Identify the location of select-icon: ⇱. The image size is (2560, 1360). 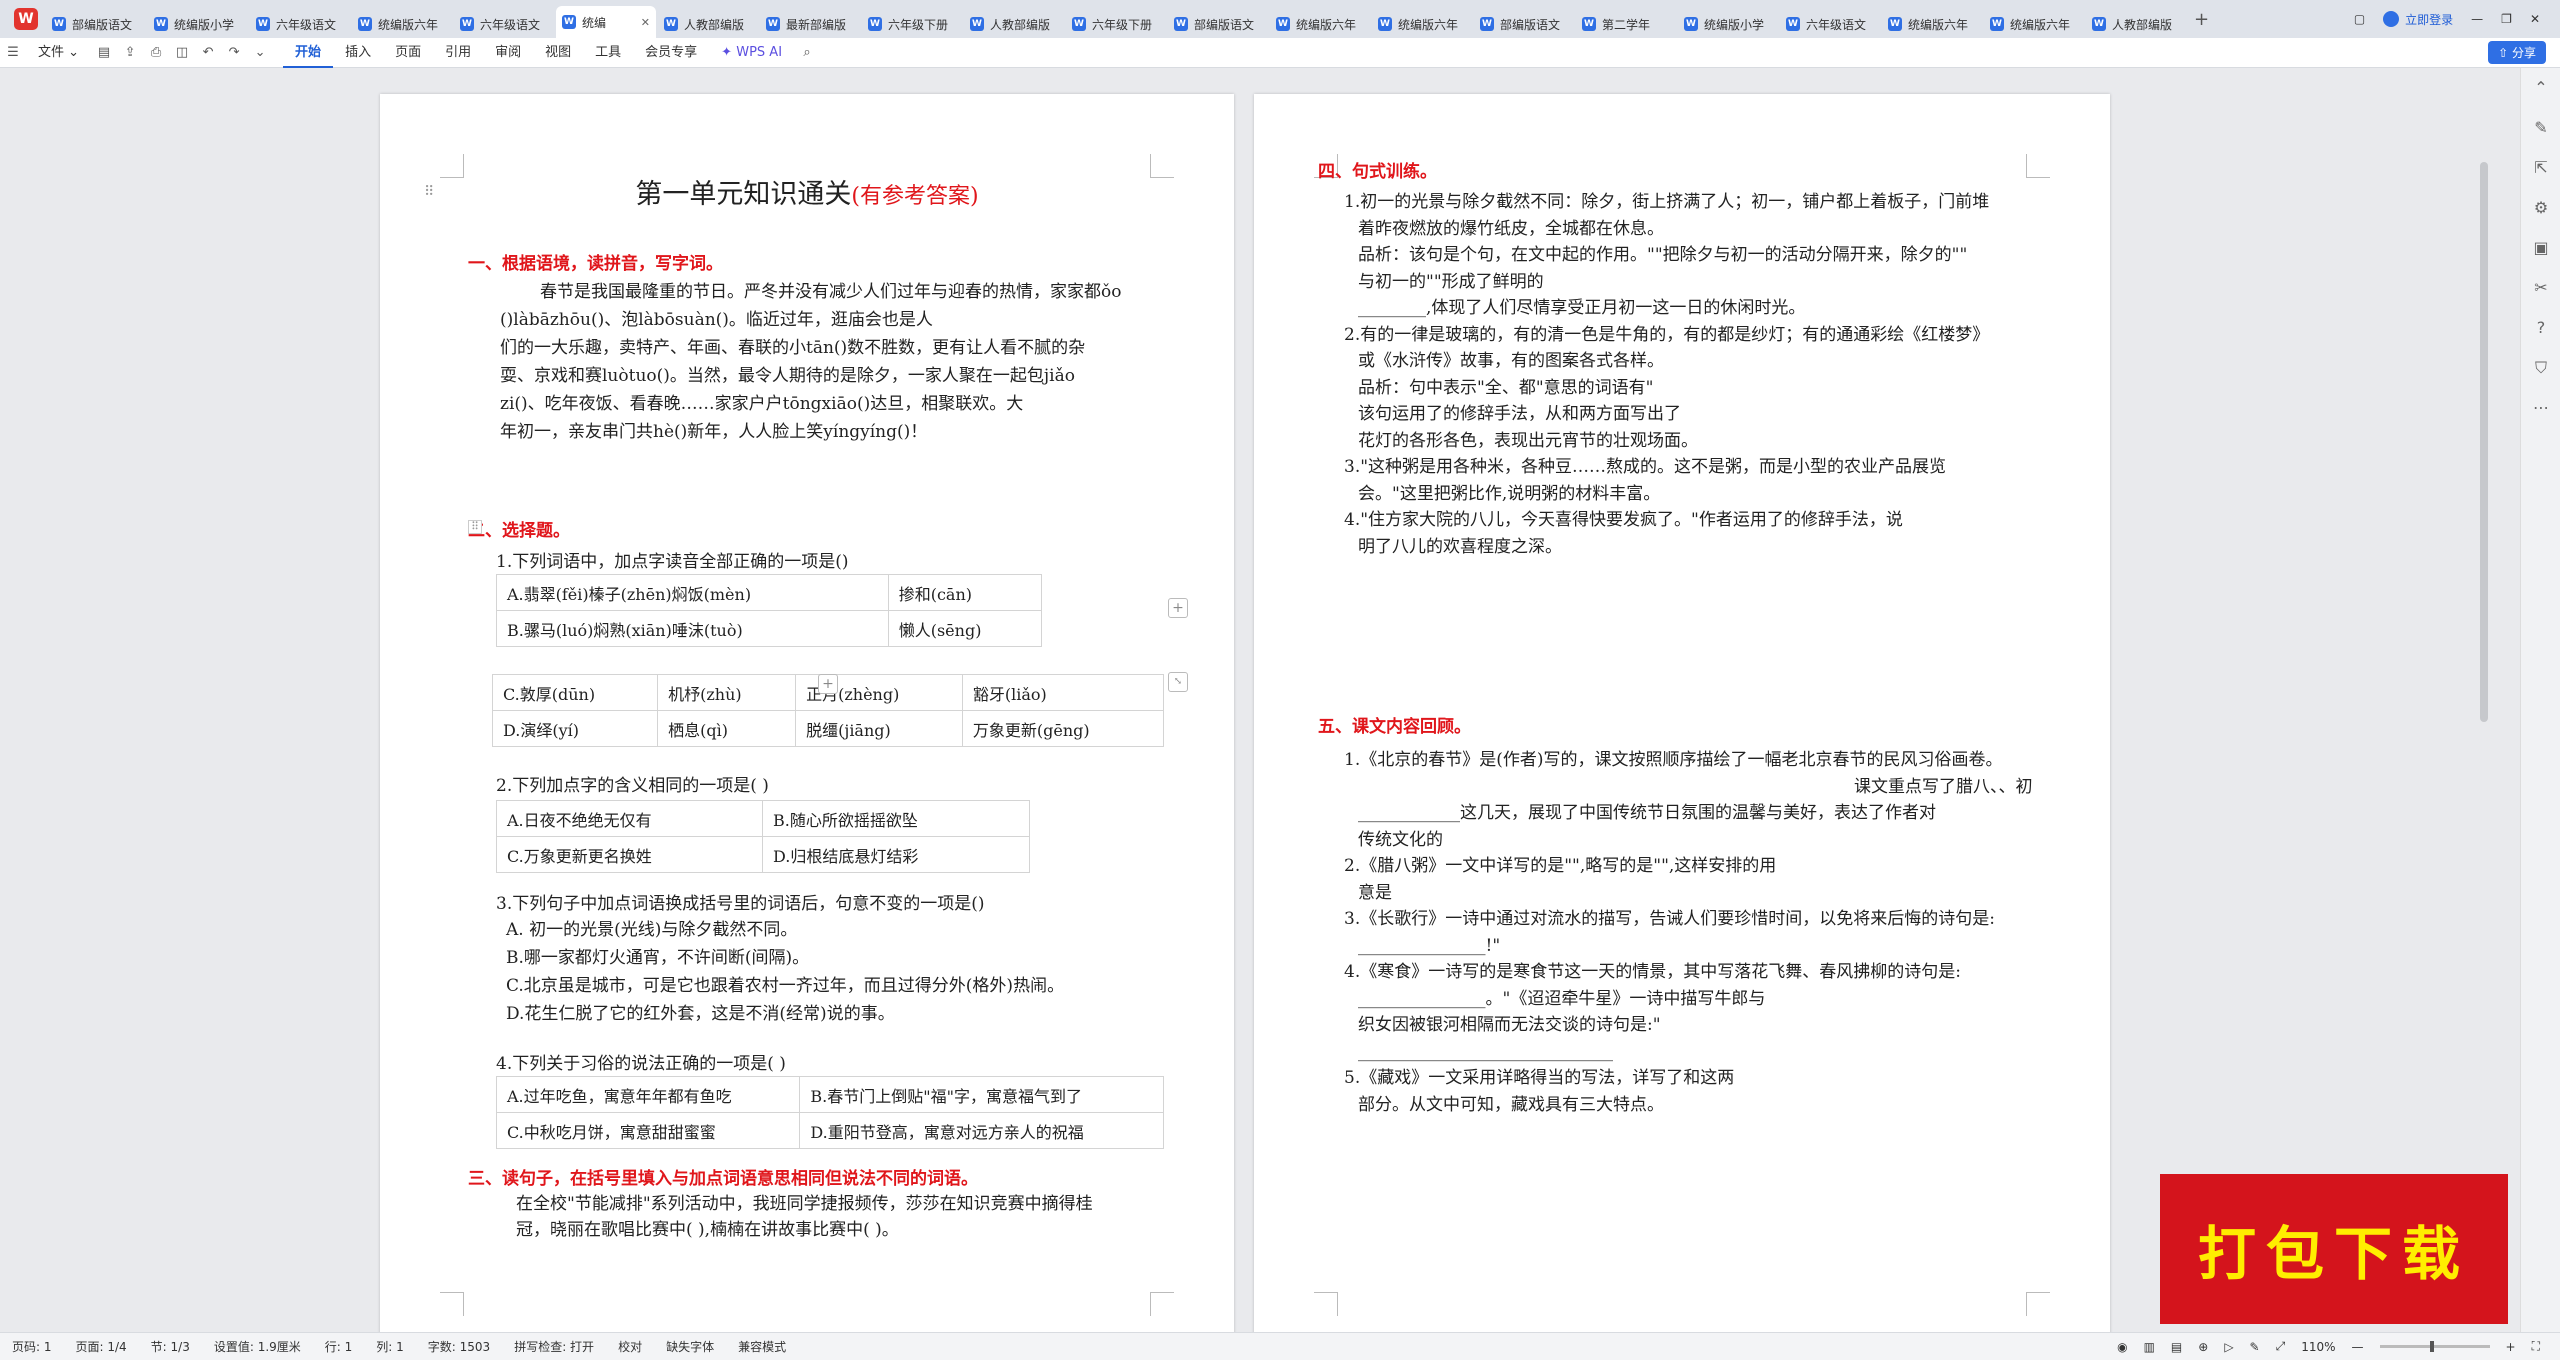
(2540, 168).